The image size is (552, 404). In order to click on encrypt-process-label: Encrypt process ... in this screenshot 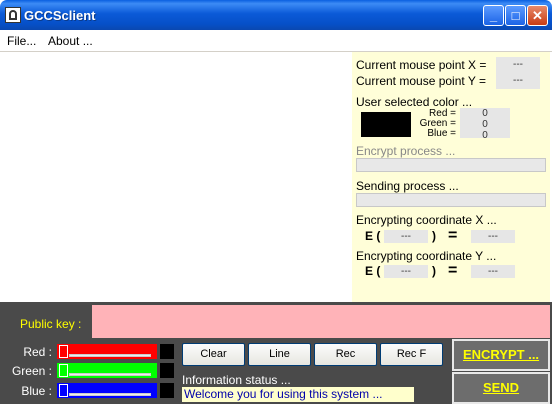, I will do `click(406, 151)`.